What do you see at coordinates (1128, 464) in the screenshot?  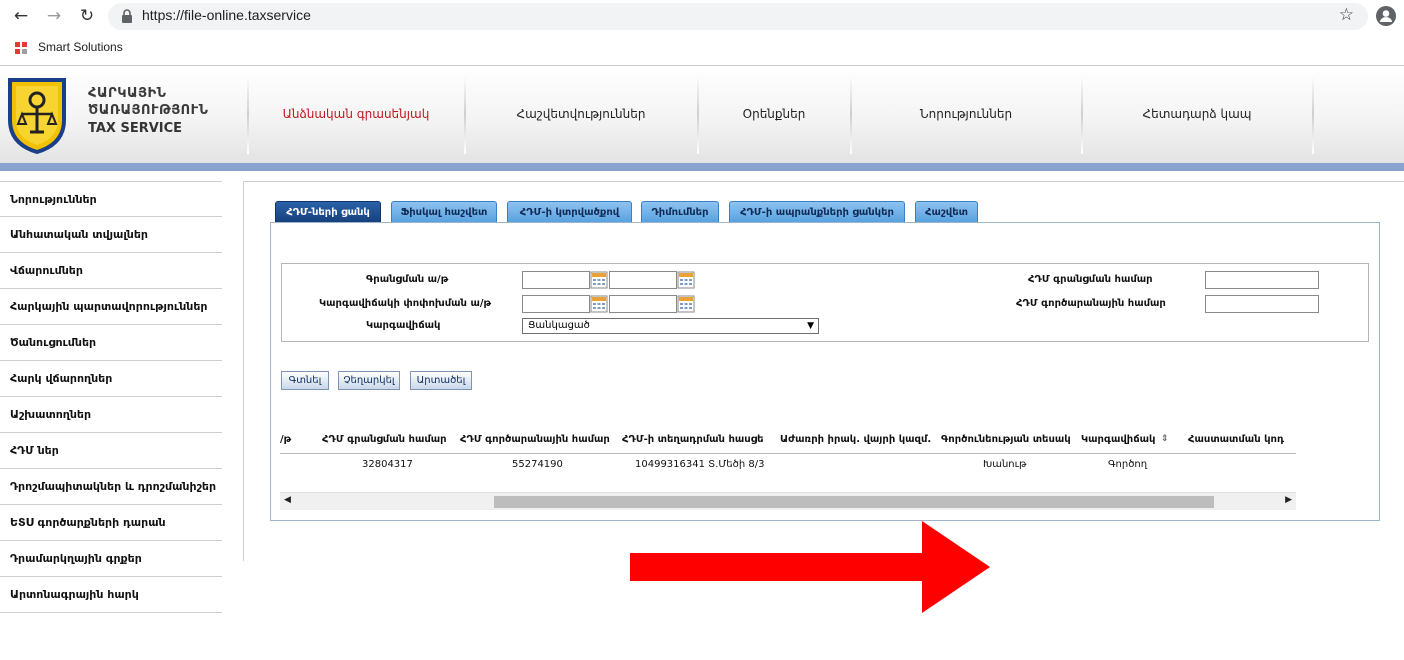 I see `cell-status: Գործող` at bounding box center [1128, 464].